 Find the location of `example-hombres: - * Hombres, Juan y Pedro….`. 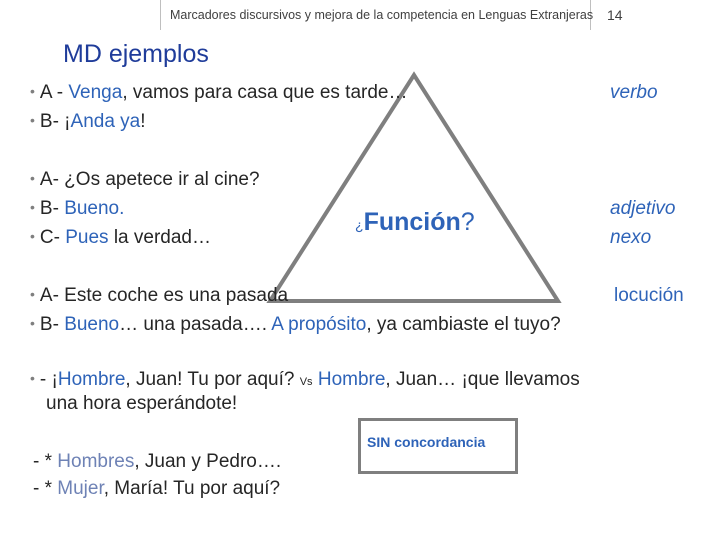

example-hombres: - * Hombres, Juan y Pedro…. is located at coordinates (157, 462).